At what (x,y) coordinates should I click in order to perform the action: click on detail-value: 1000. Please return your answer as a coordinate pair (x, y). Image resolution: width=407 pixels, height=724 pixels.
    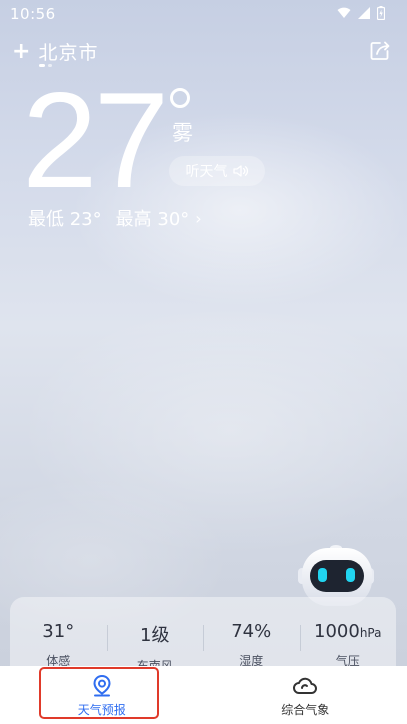
    Looking at the image, I should click on (337, 631).